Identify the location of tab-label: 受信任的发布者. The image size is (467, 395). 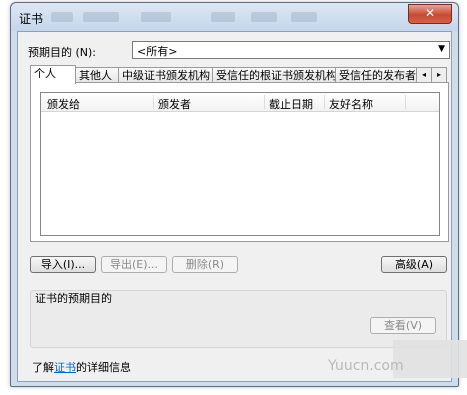
(377, 75).